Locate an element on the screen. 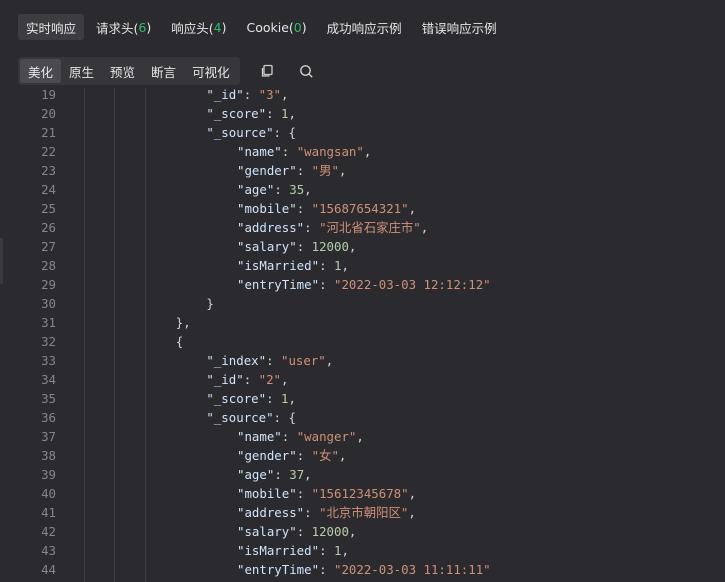 The image size is (725, 582). code-text: "mobile": "15687654321", is located at coordinates (326, 208).